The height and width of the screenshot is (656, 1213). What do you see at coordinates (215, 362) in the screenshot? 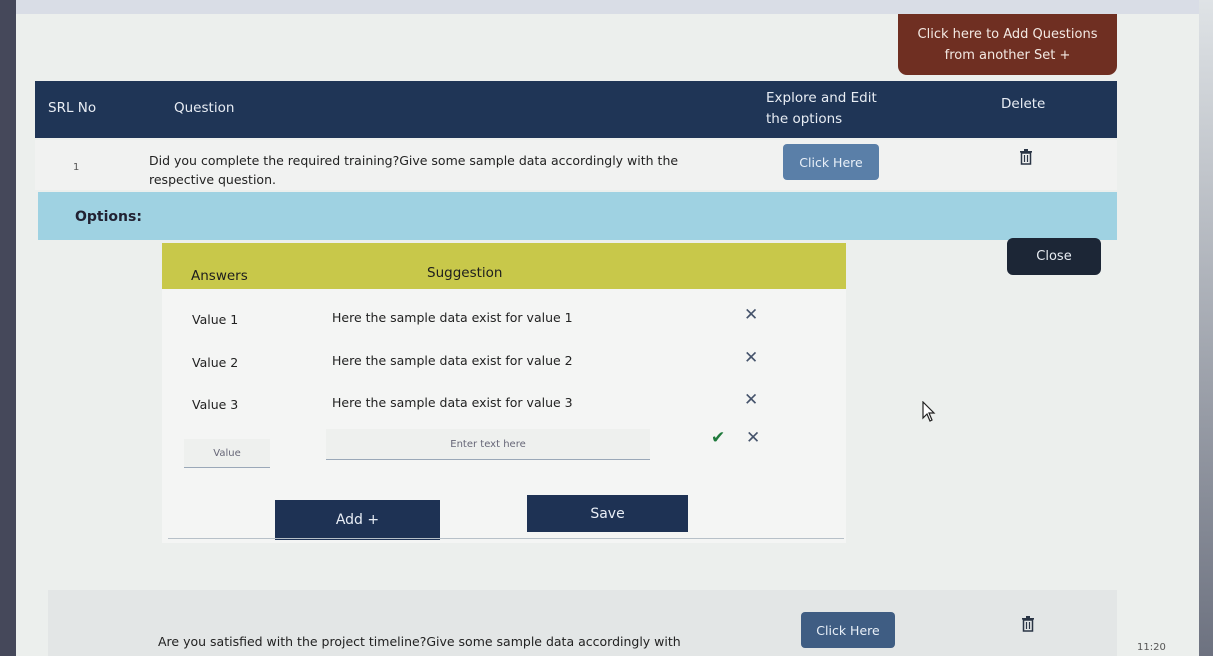
I see `answer-value: Value 2` at bounding box center [215, 362].